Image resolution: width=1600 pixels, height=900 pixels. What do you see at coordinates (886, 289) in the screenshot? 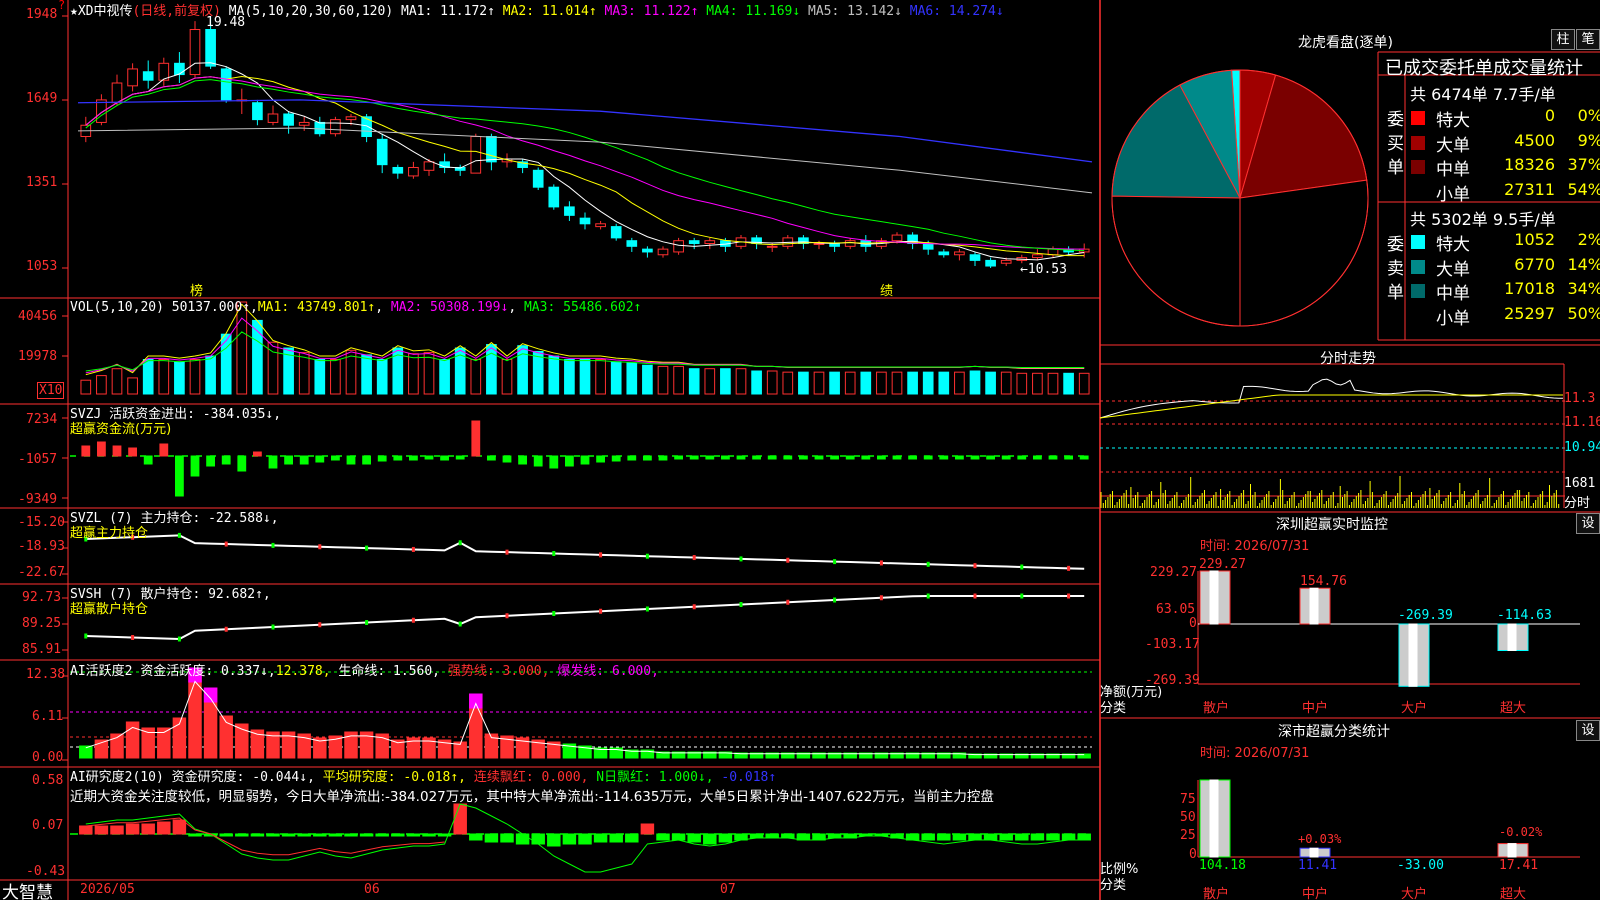
I see `earnings-mark: 绩` at bounding box center [886, 289].